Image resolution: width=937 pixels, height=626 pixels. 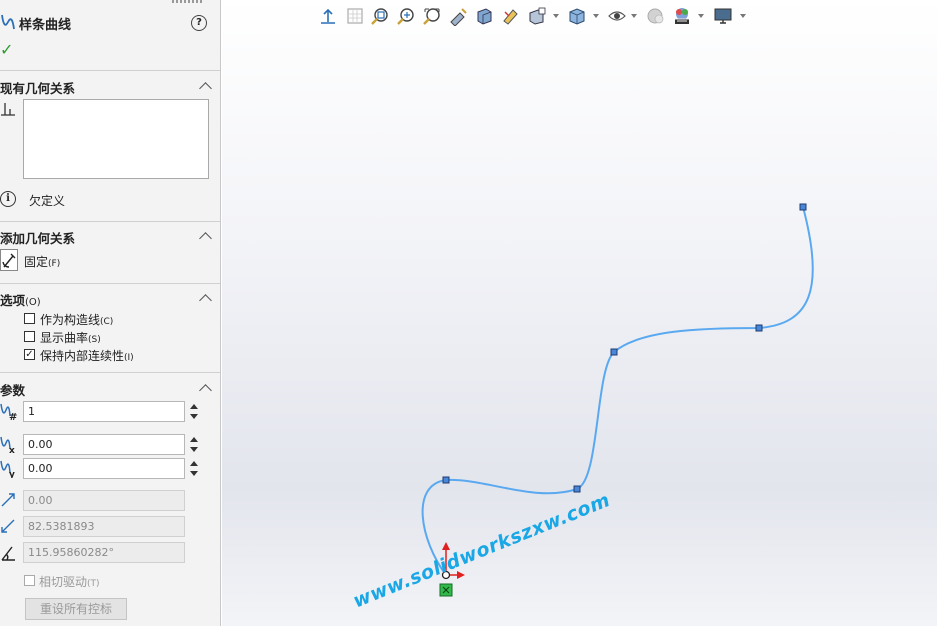 I want to click on fixed-relation-icon, so click(x=446, y=590).